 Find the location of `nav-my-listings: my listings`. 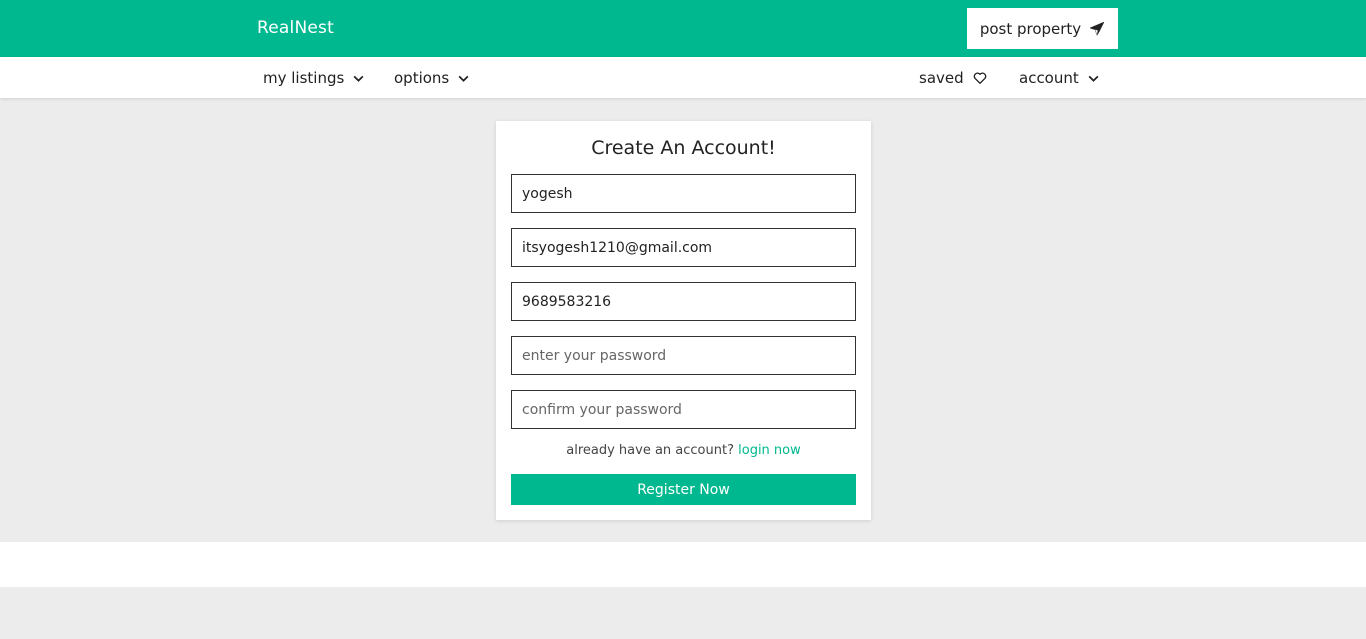

nav-my-listings: my listings is located at coordinates (314, 78).